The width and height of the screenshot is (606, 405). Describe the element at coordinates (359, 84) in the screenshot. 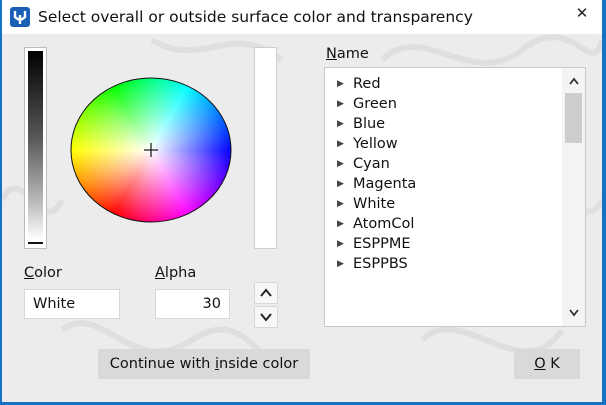

I see `list-item: ▶ Red` at that location.